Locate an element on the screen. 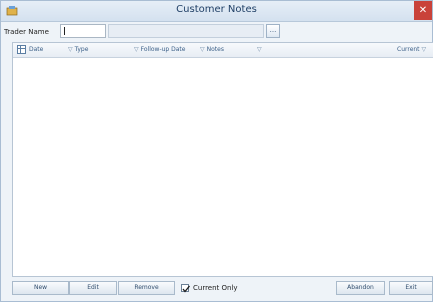 The height and width of the screenshot is (302, 433). window-title: Customer Notes is located at coordinates (216, 9).